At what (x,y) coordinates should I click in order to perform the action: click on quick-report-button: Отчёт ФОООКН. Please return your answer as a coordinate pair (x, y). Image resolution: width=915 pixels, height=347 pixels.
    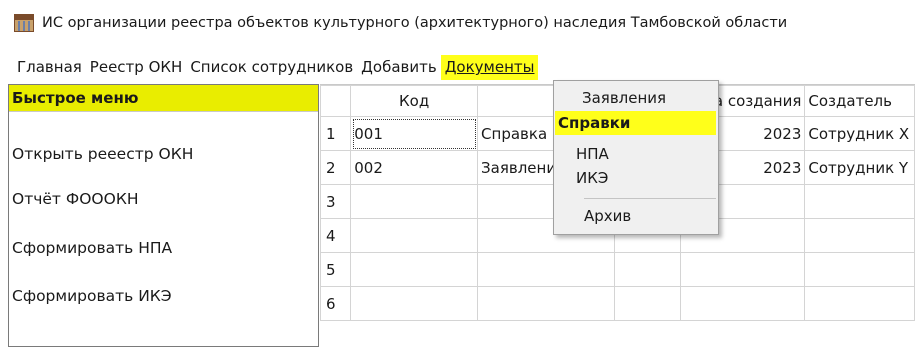
    Looking at the image, I should click on (75, 199).